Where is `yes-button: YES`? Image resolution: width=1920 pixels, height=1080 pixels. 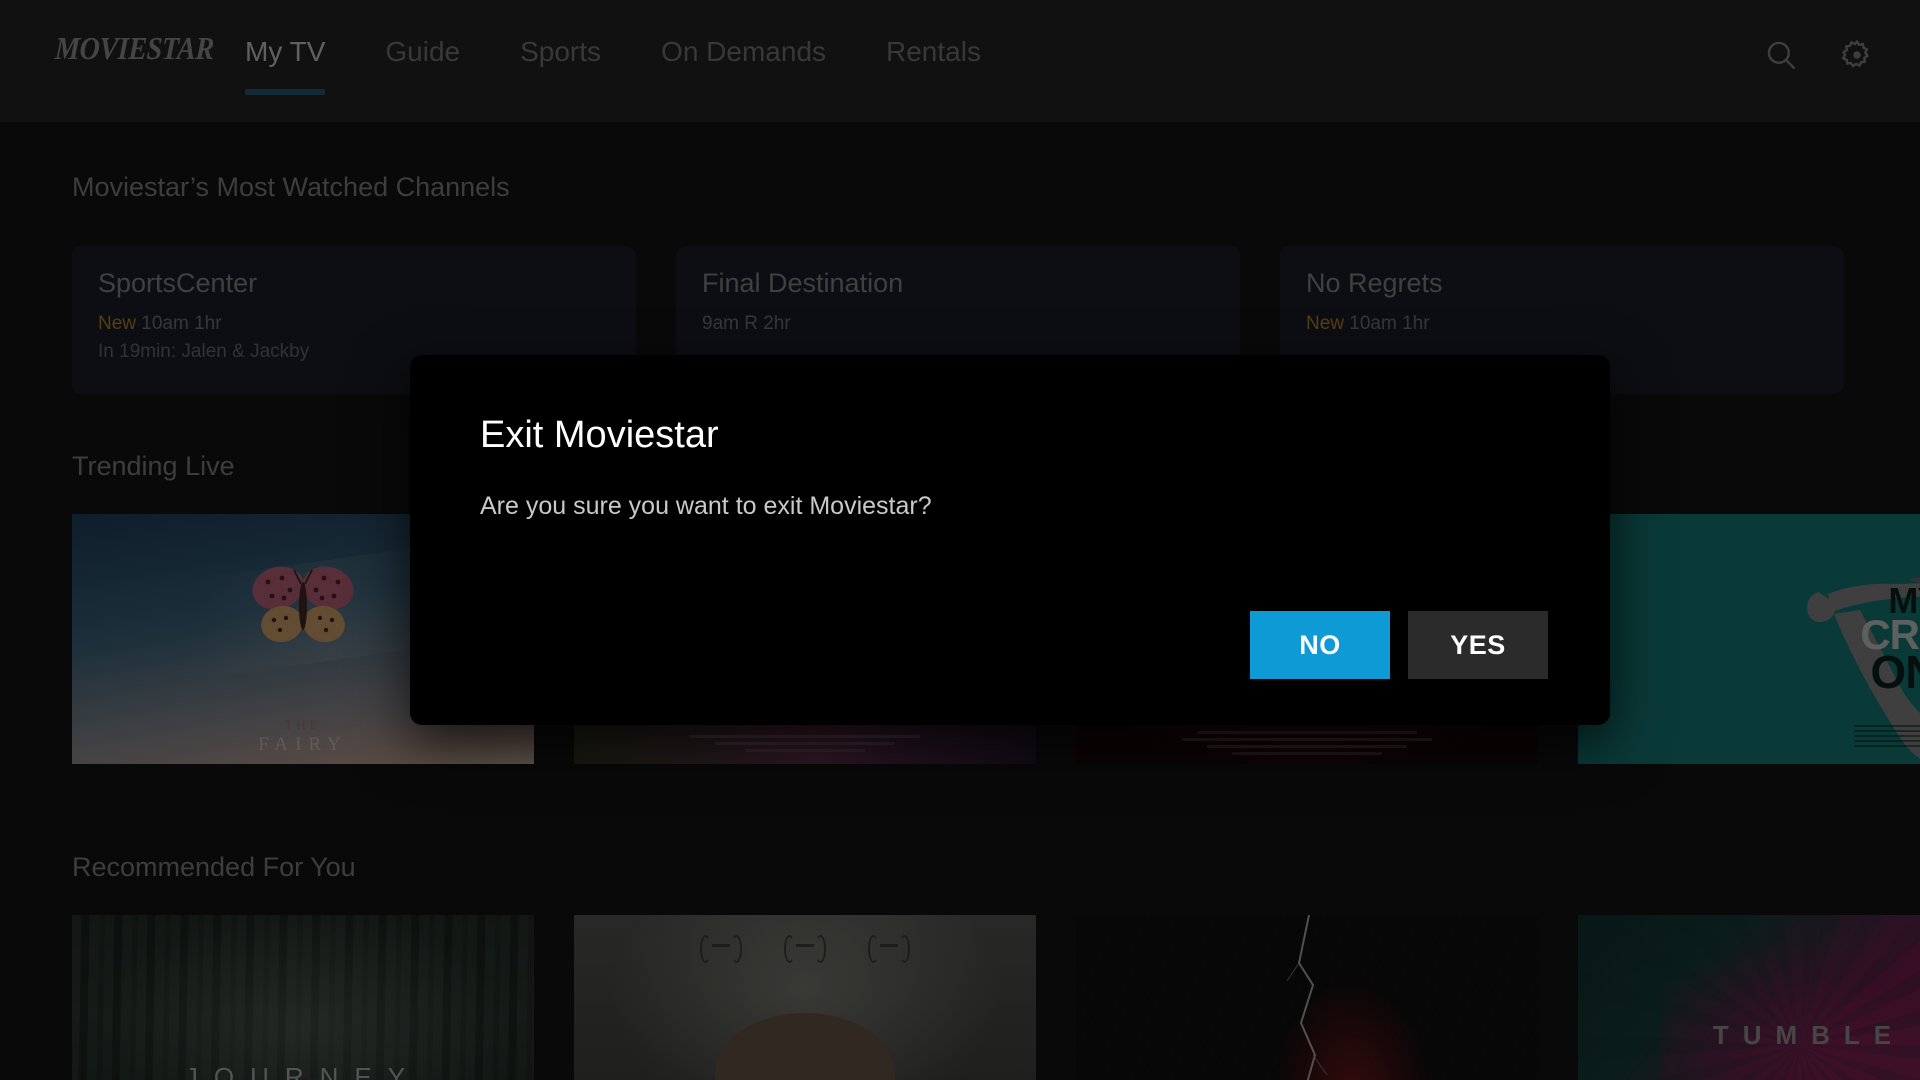
yes-button: YES is located at coordinates (1478, 645).